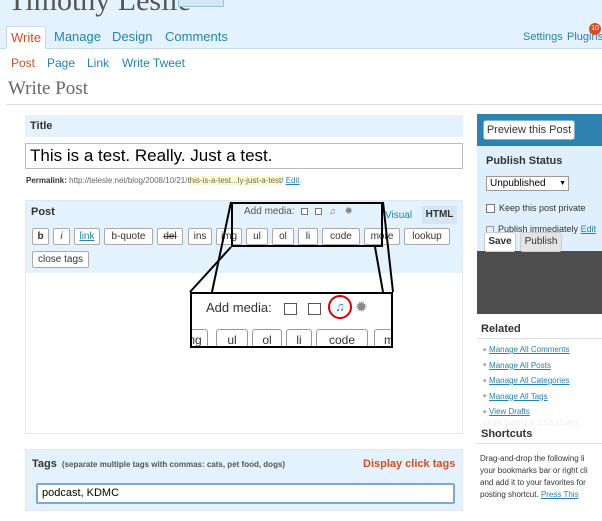 The image size is (602, 521). What do you see at coordinates (200, 337) in the screenshot?
I see `zoom-img-button: ng` at bounding box center [200, 337].